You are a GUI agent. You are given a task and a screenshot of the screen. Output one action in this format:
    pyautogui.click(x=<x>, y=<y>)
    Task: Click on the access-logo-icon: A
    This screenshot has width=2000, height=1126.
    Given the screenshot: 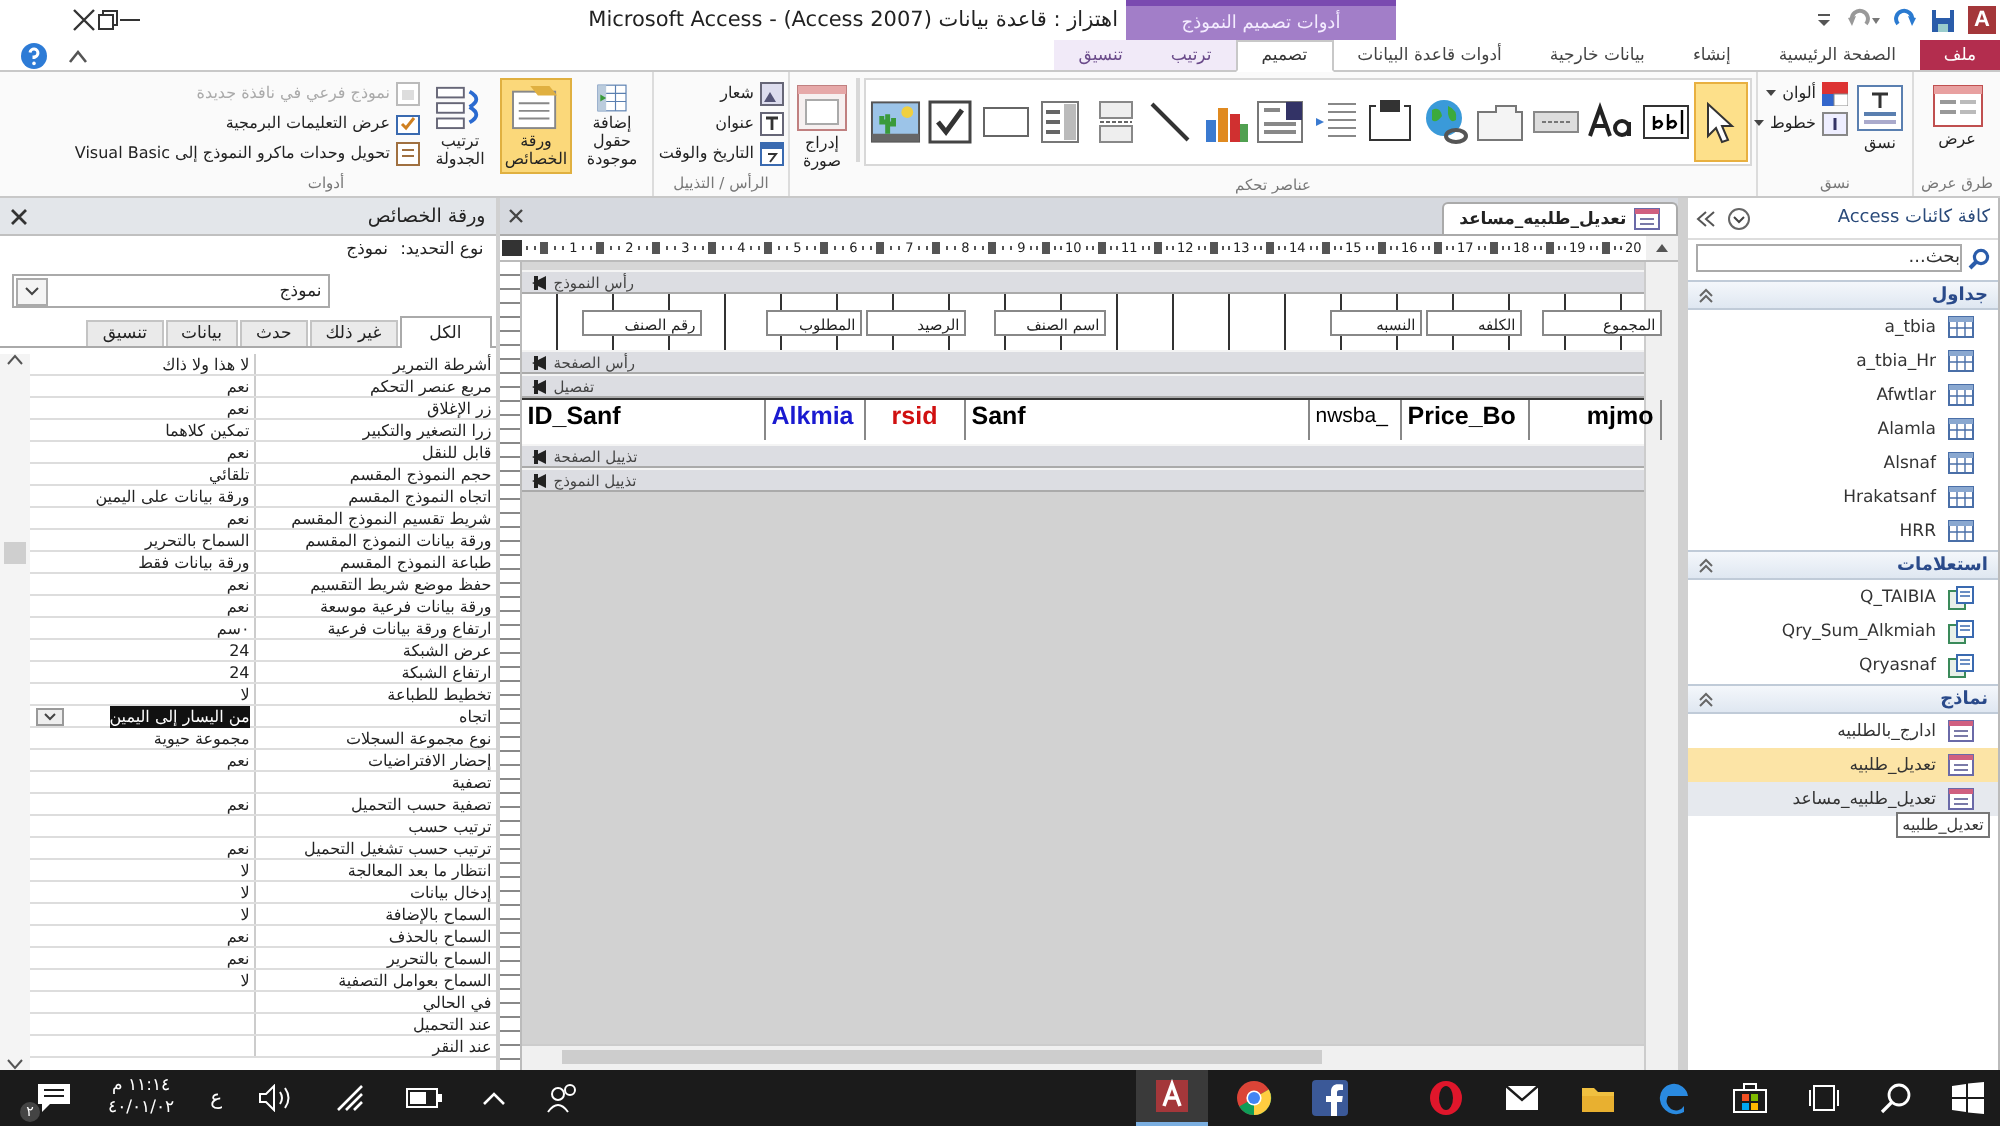 What is the action you would take?
    pyautogui.click(x=1982, y=20)
    